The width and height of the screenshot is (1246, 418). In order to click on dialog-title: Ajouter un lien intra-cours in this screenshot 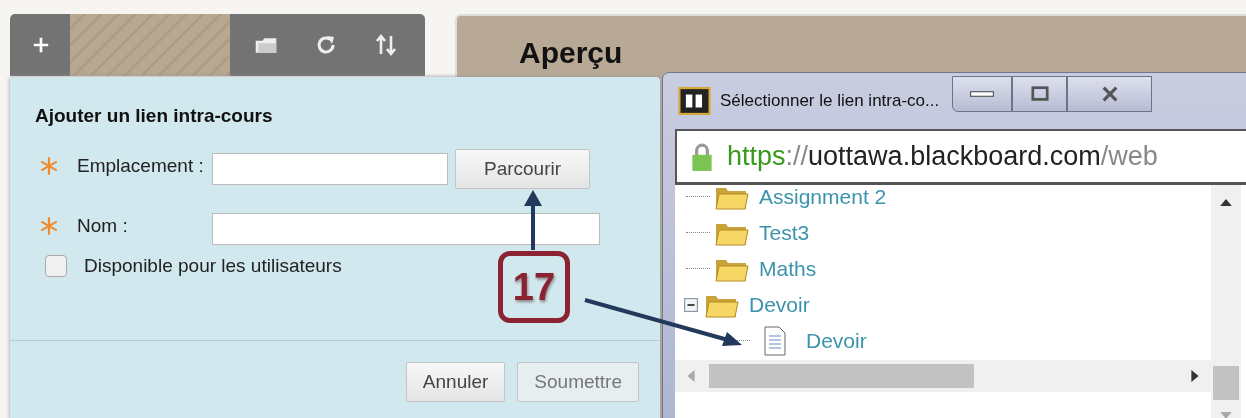, I will do `click(154, 116)`.